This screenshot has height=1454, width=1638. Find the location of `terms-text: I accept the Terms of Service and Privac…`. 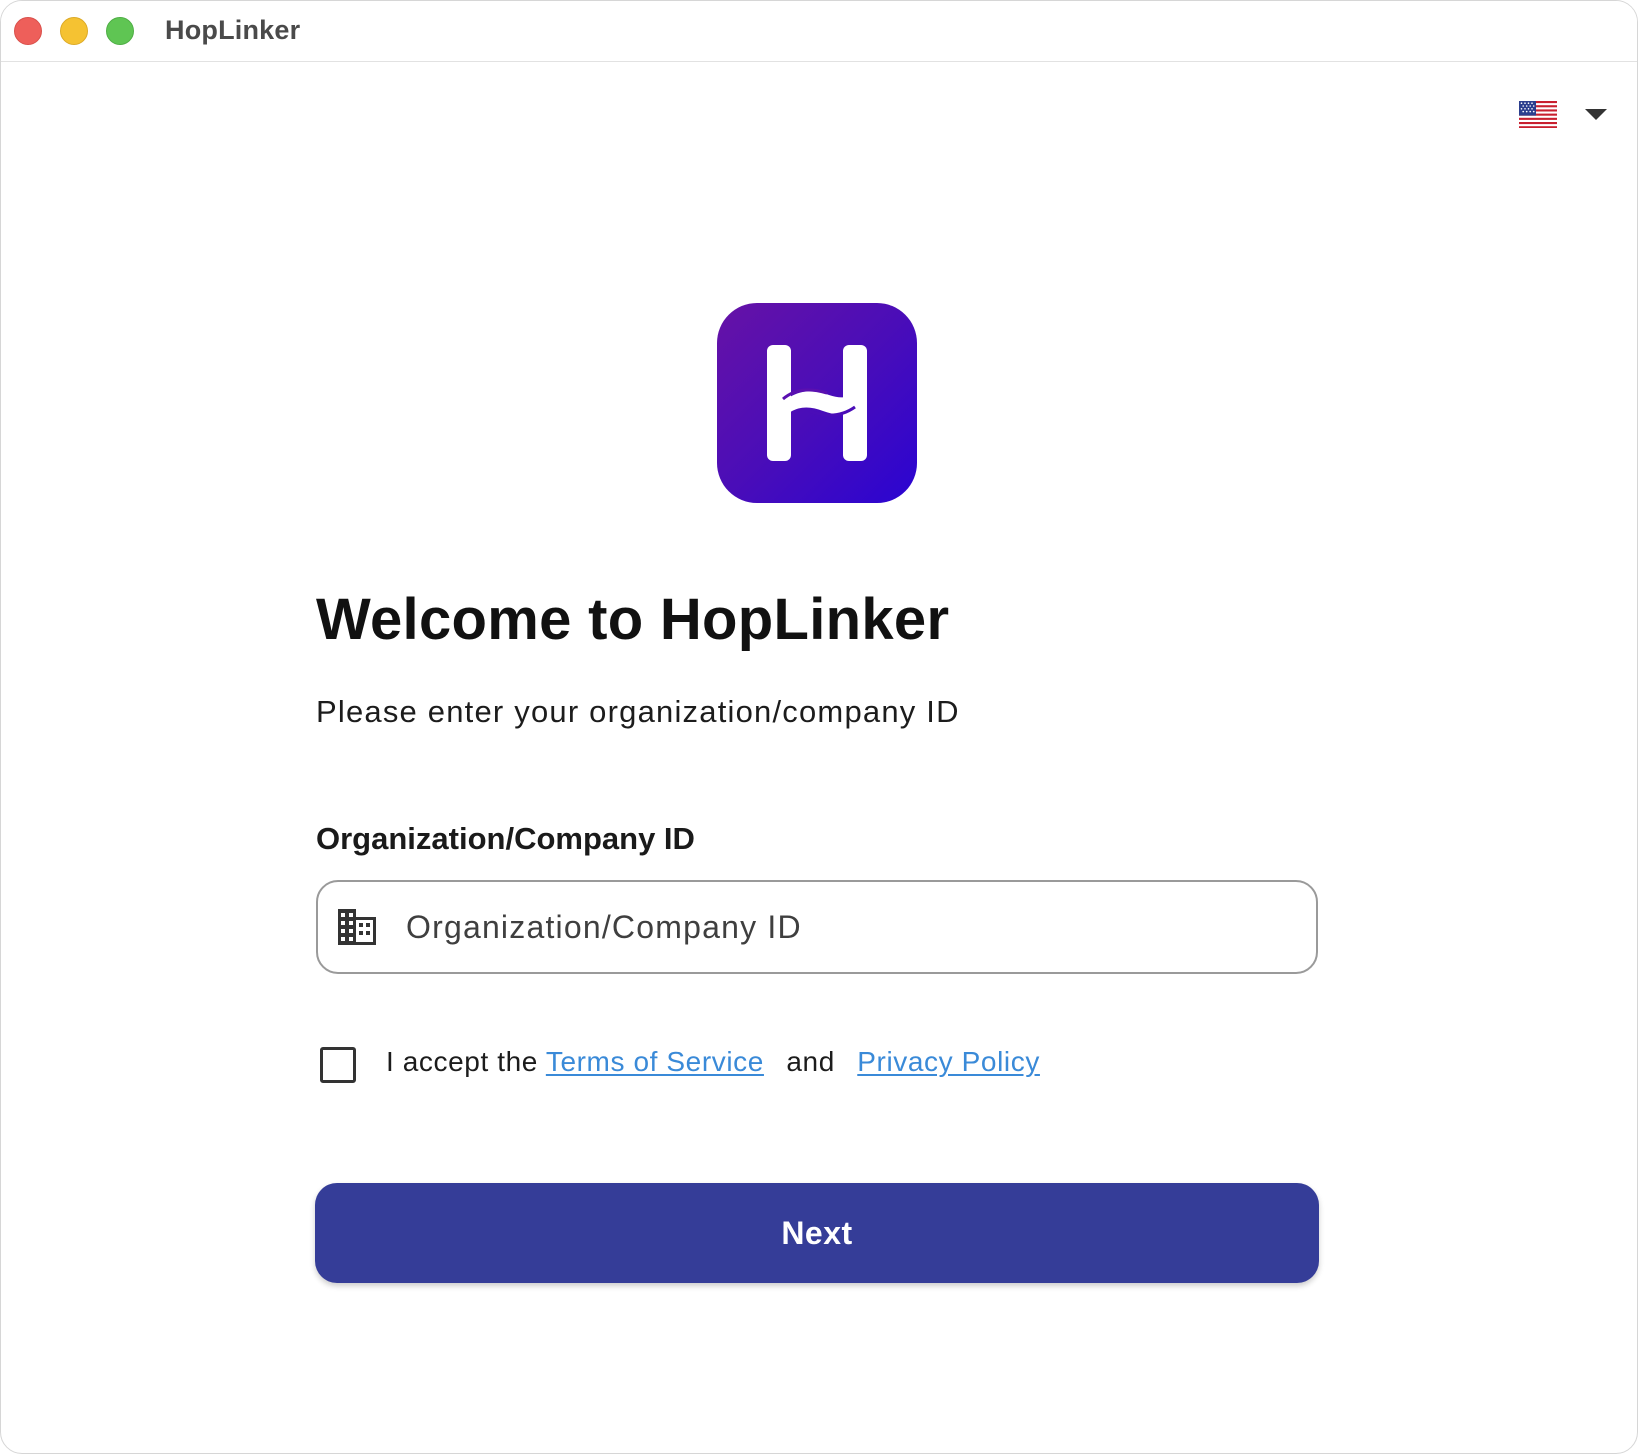

terms-text: I accept the Terms of Service and Privac… is located at coordinates (713, 1062).